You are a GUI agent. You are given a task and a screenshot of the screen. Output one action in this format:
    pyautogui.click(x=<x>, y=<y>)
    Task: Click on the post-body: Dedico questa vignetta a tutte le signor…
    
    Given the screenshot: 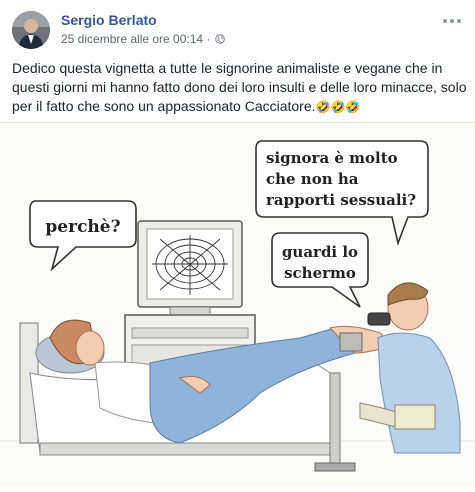 What is the action you would take?
    pyautogui.click(x=239, y=87)
    